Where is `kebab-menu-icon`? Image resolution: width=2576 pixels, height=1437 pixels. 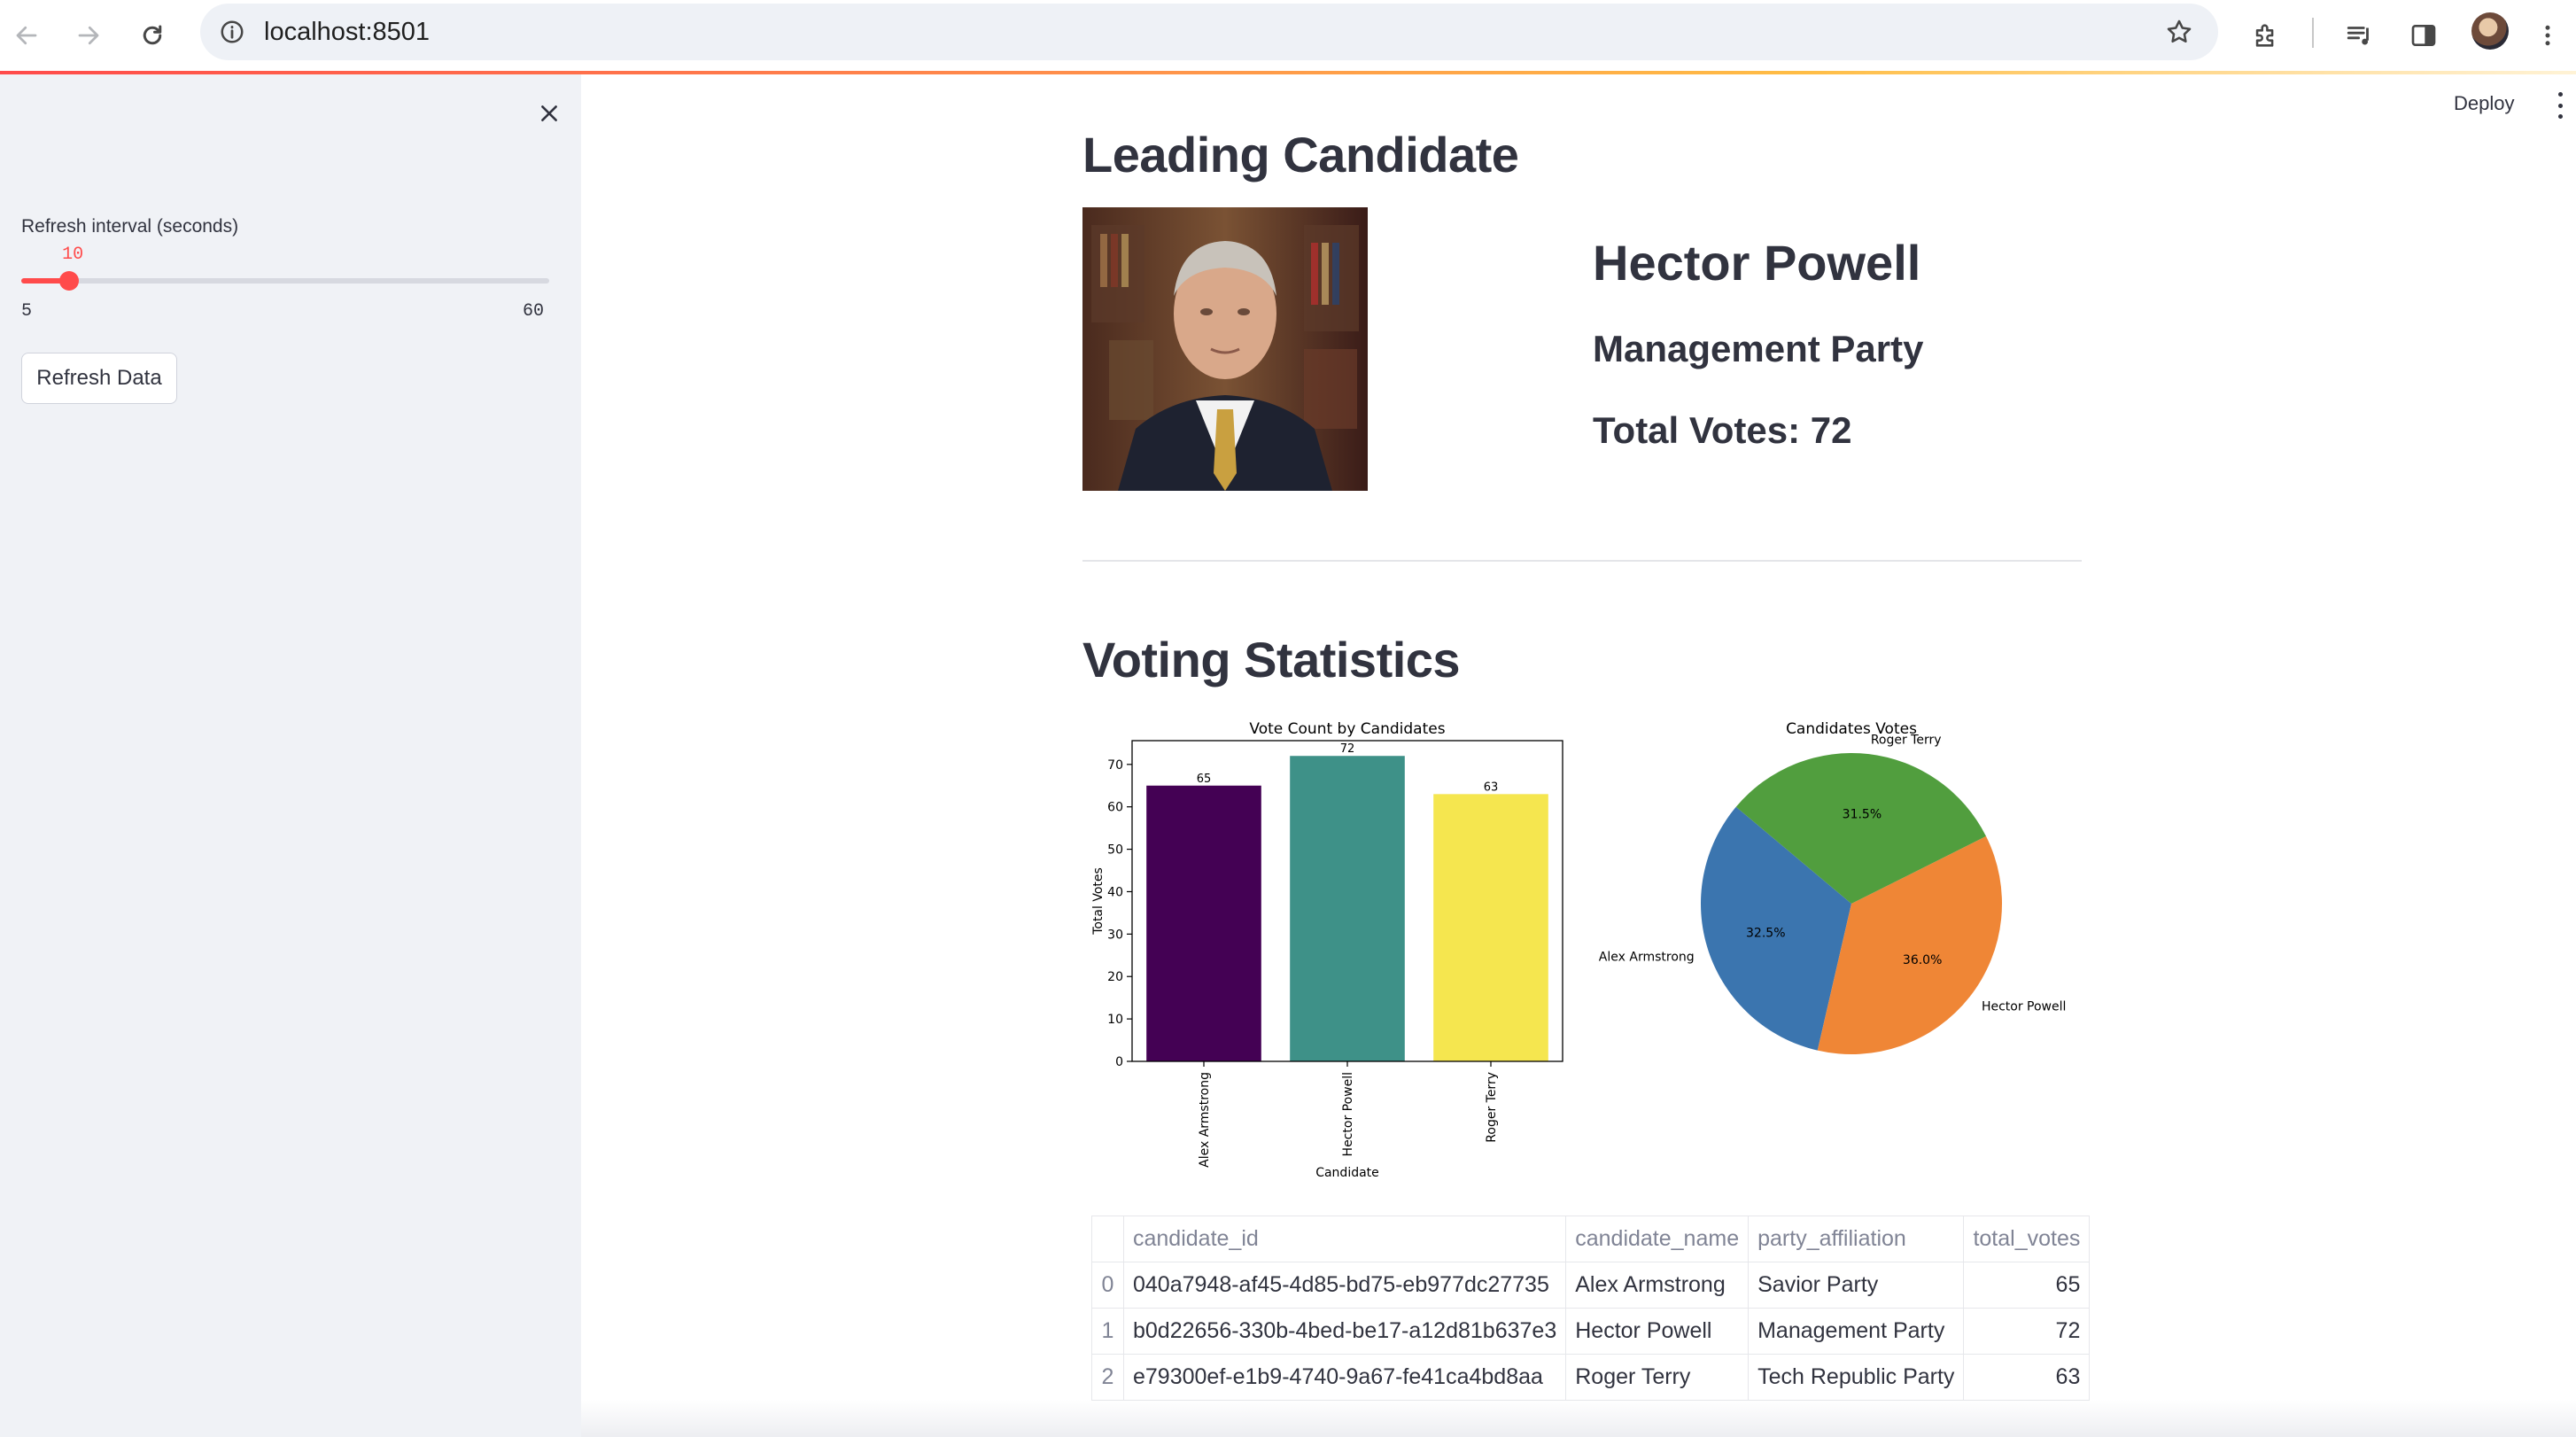
kebab-menu-icon is located at coordinates (2547, 35).